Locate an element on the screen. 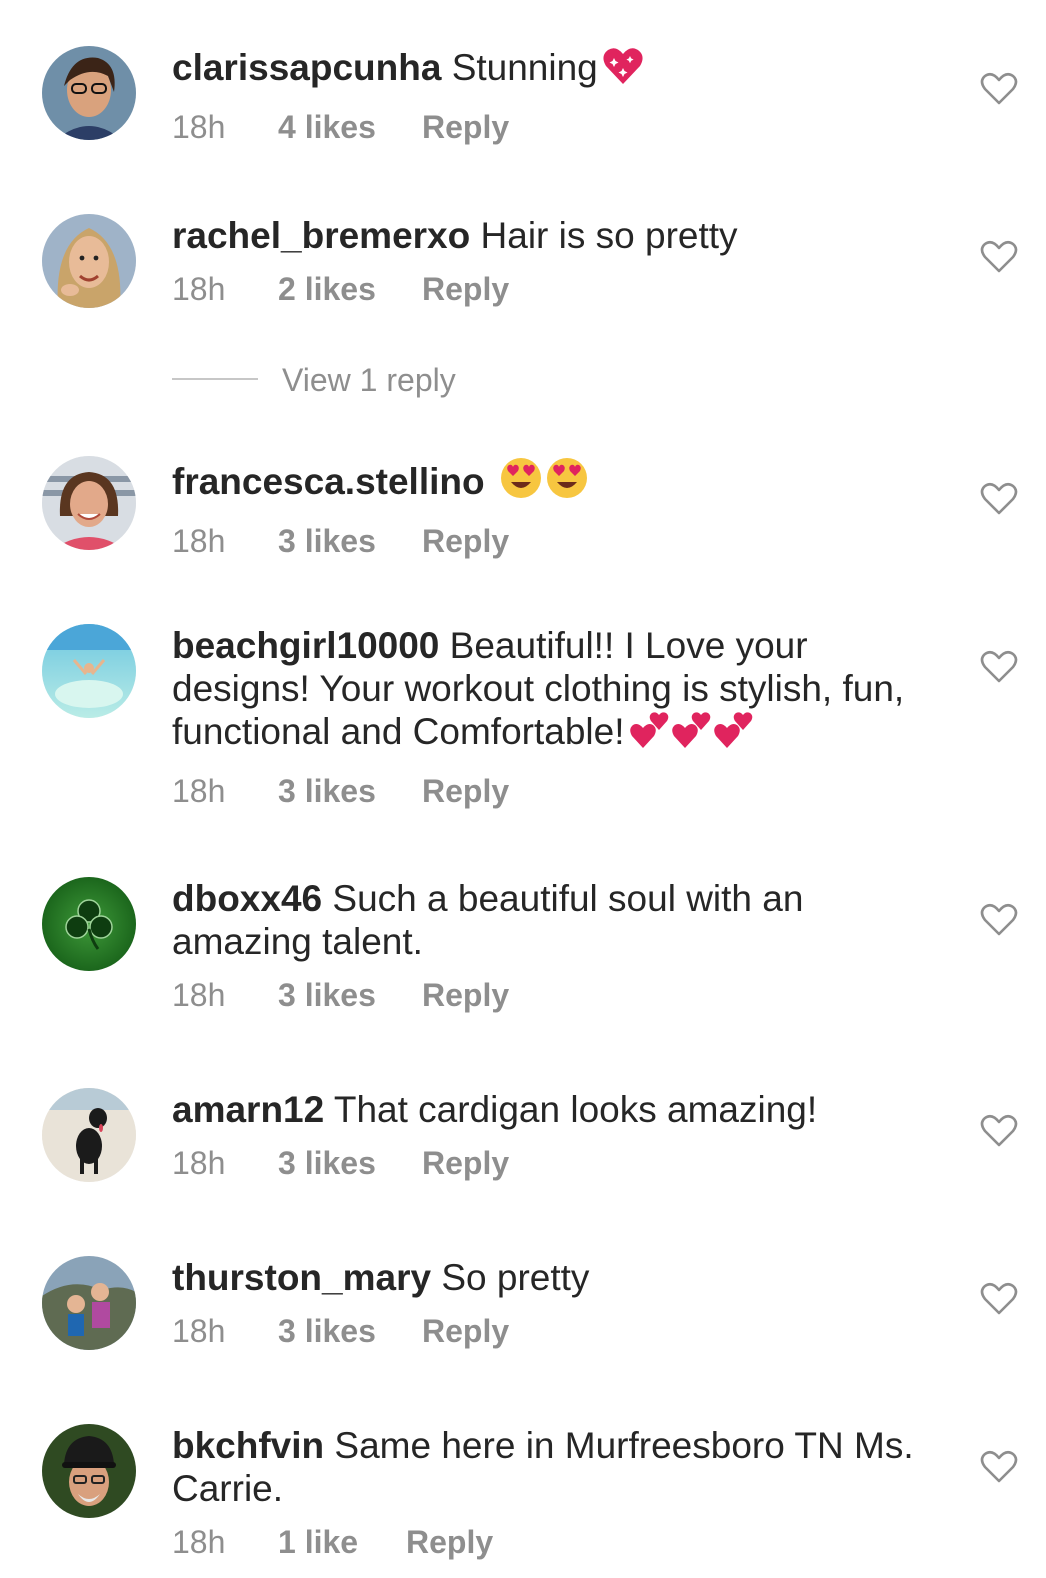 This screenshot has height=1578, width=1046. comment-username: beachgirl10000 is located at coordinates (305, 645).